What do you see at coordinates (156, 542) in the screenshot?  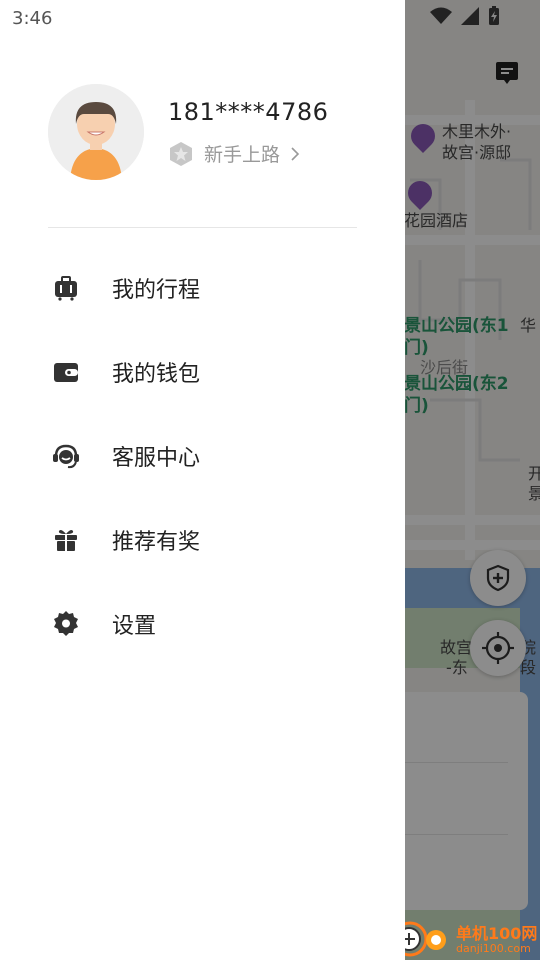 I see `menu-label: 推荐有奖` at bounding box center [156, 542].